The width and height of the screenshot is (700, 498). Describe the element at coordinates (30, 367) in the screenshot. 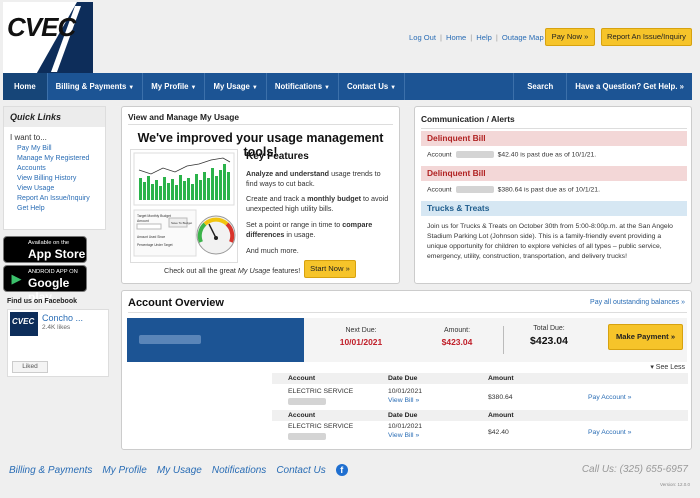

I see `facebook-liked-button: Liked` at that location.